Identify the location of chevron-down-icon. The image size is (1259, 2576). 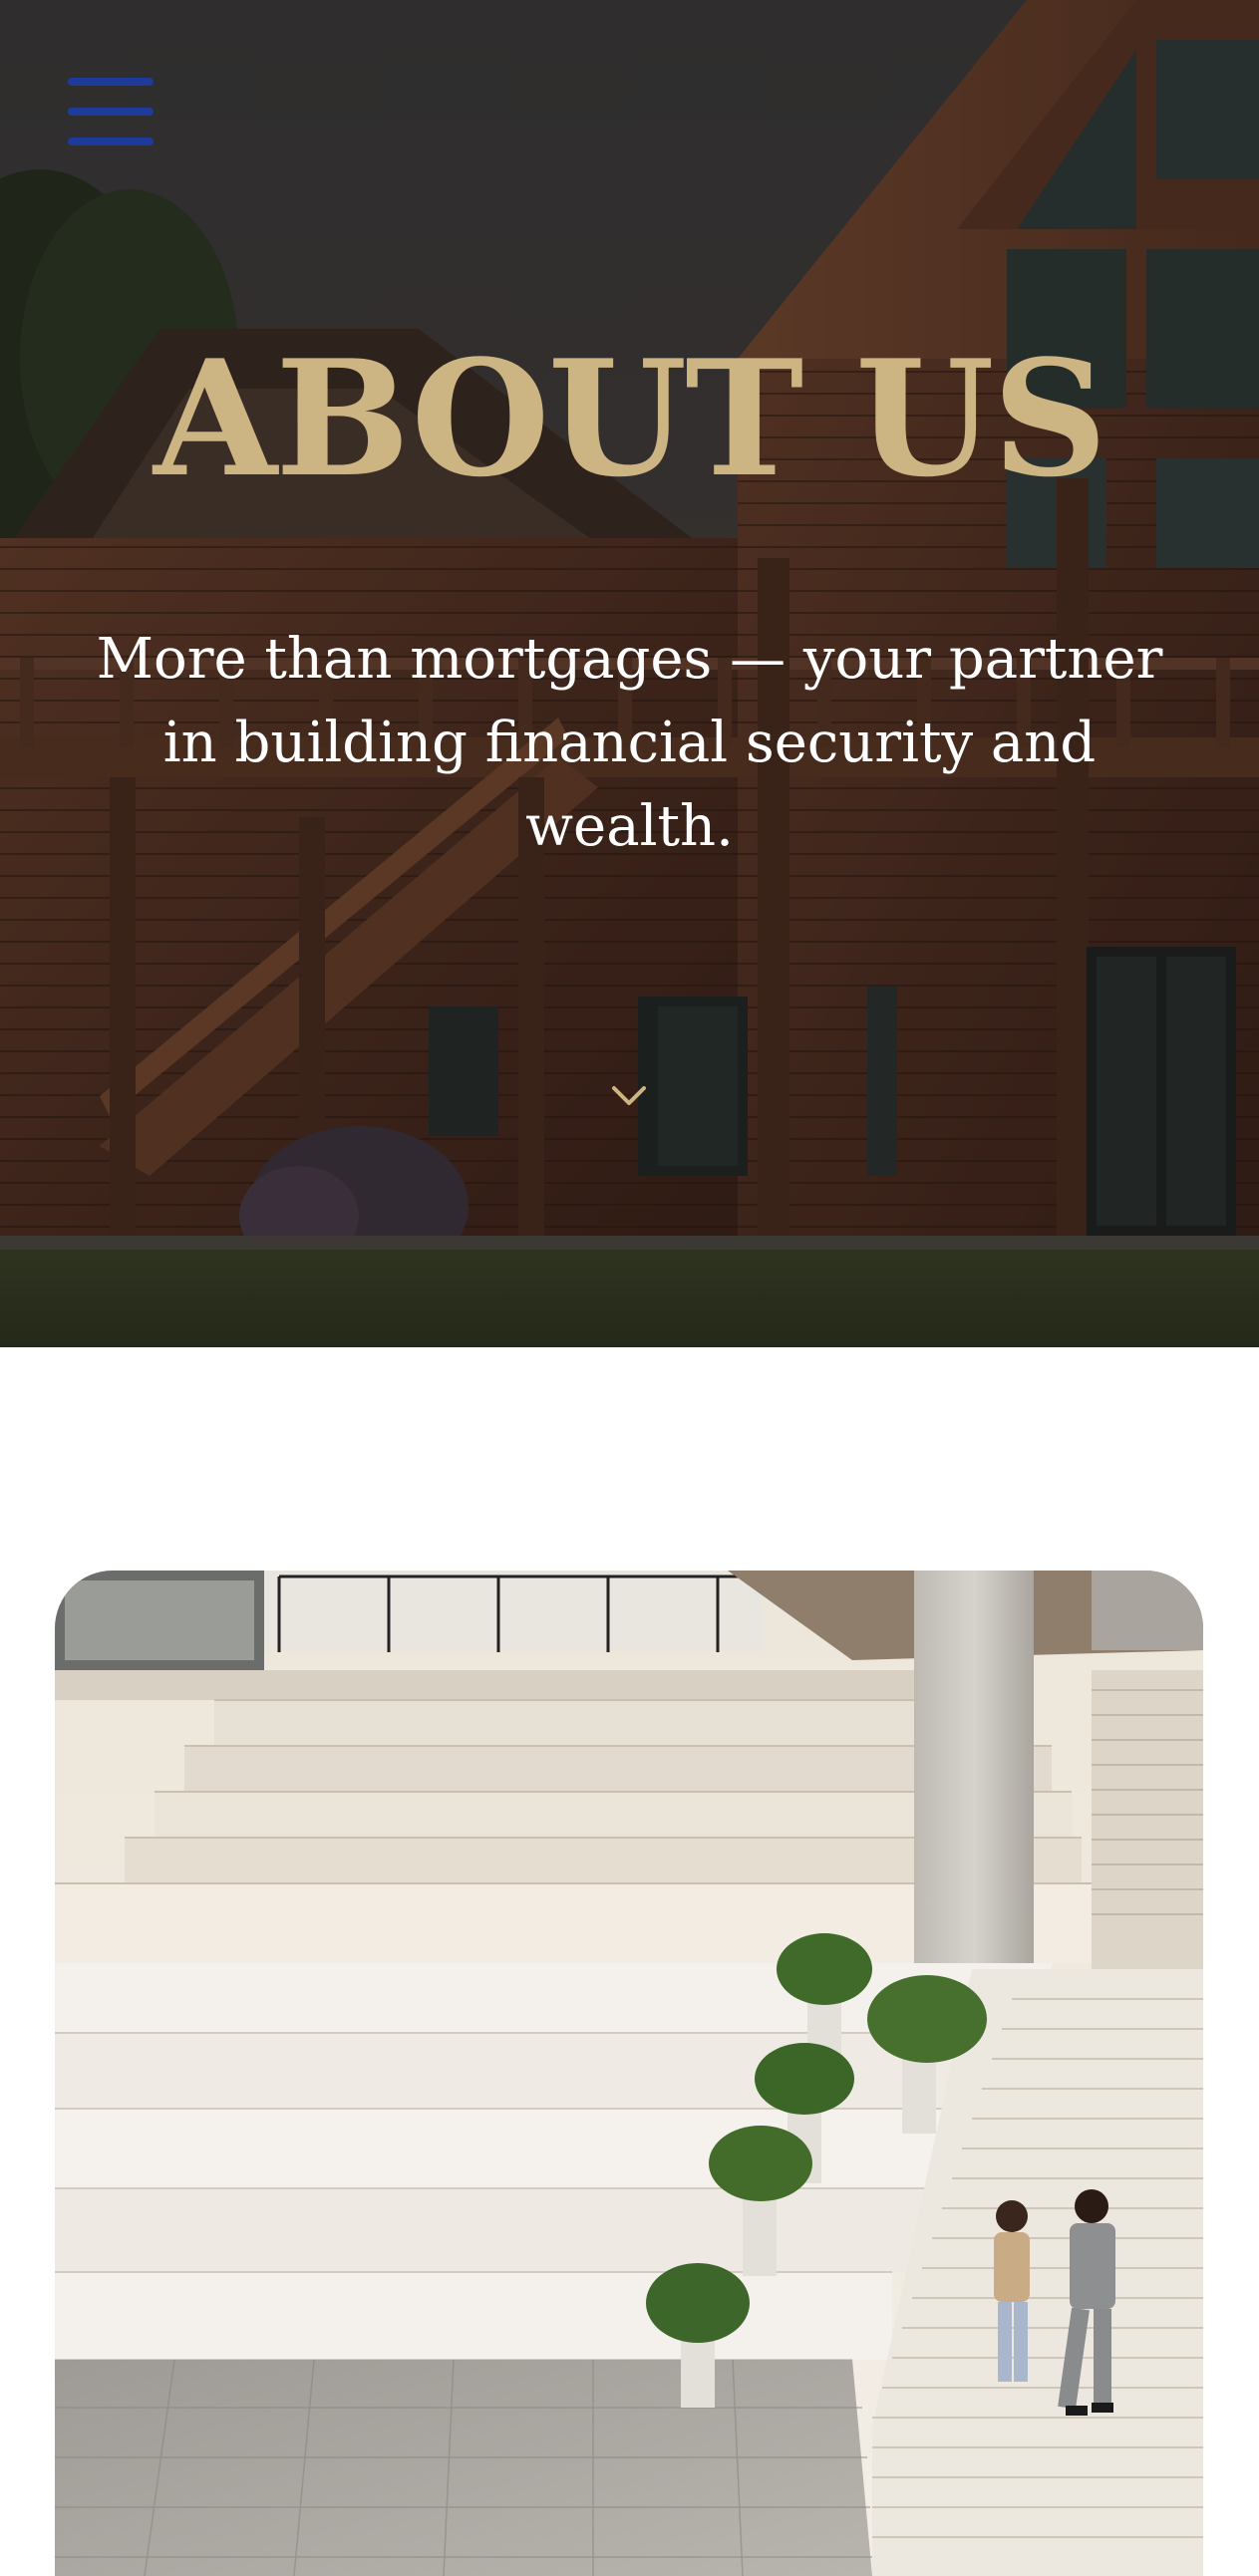
(629, 1096).